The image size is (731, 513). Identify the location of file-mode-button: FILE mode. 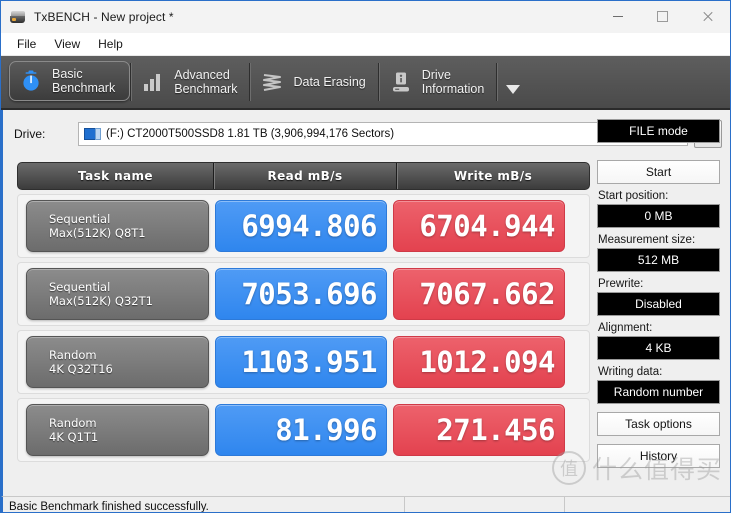
(658, 131).